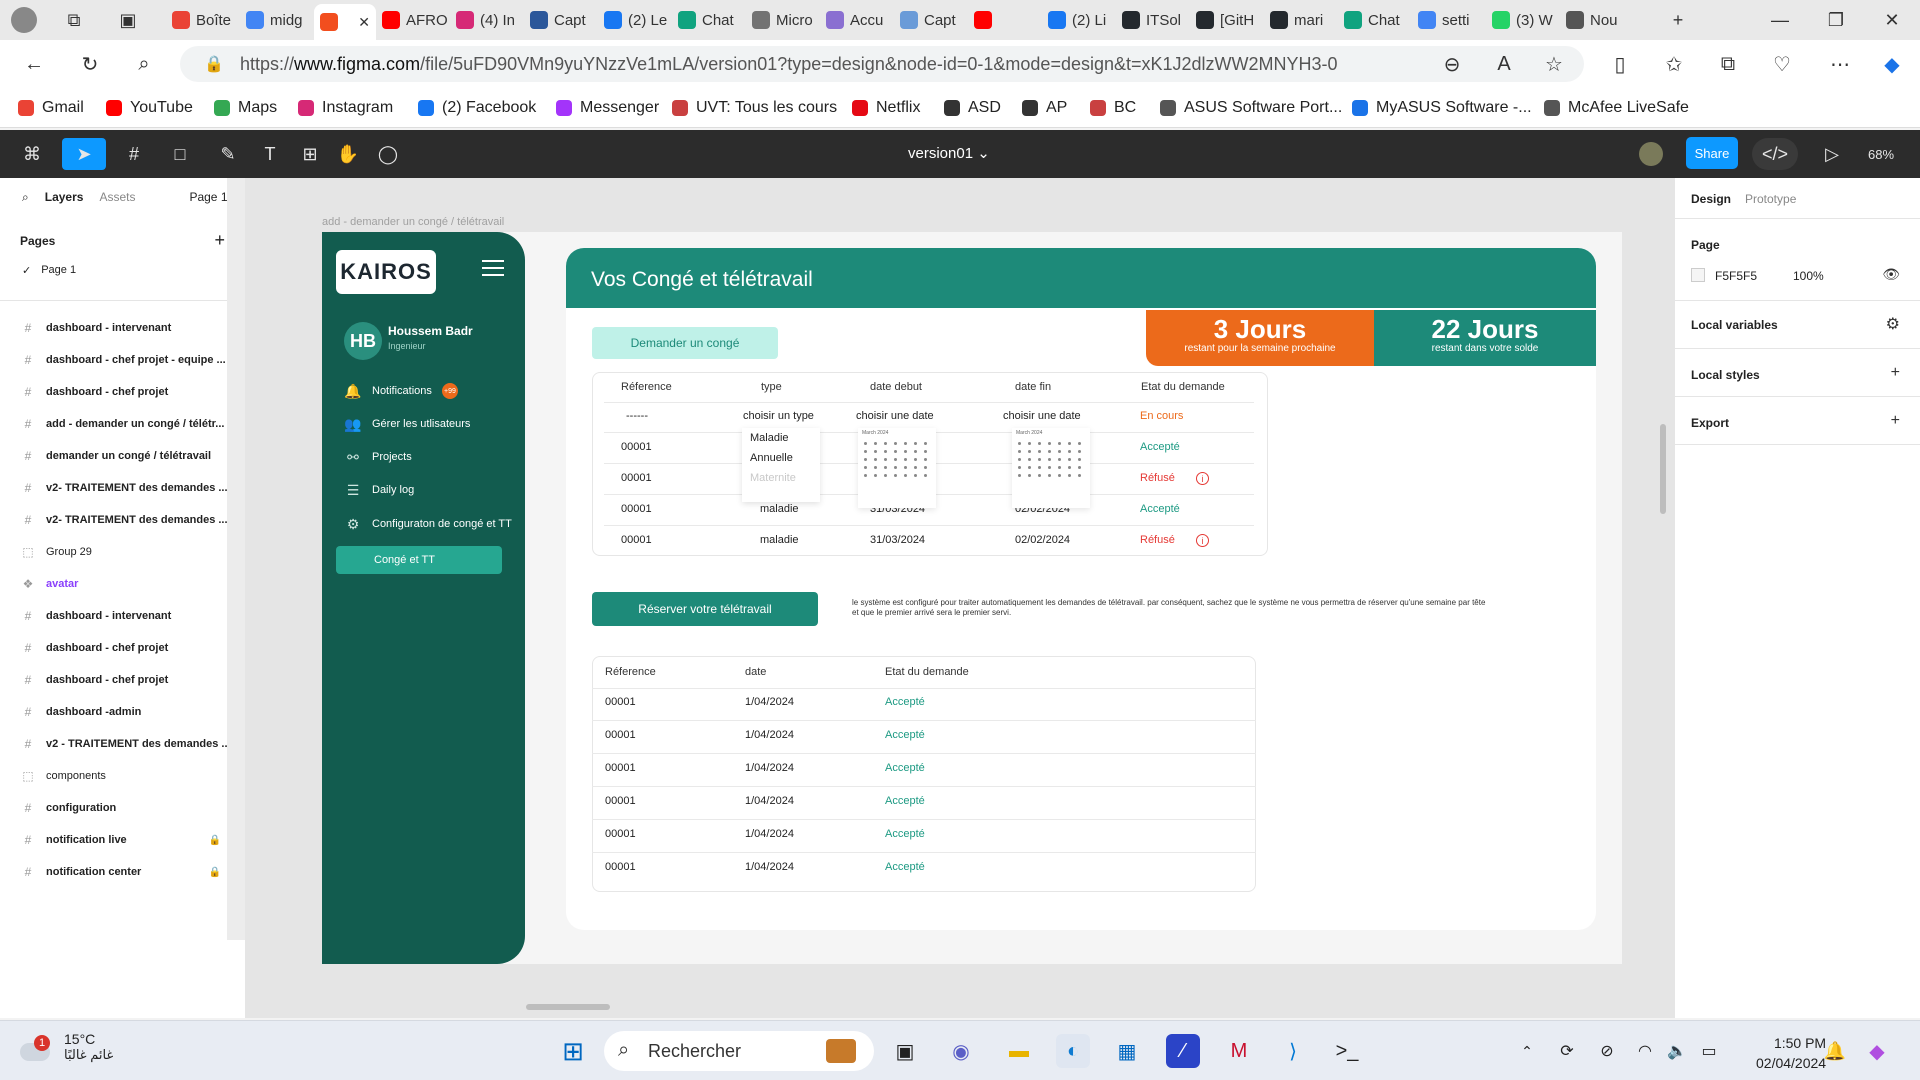 The height and width of the screenshot is (1080, 1920). I want to click on end-date-calendar: March 2024, so click(1051, 468).